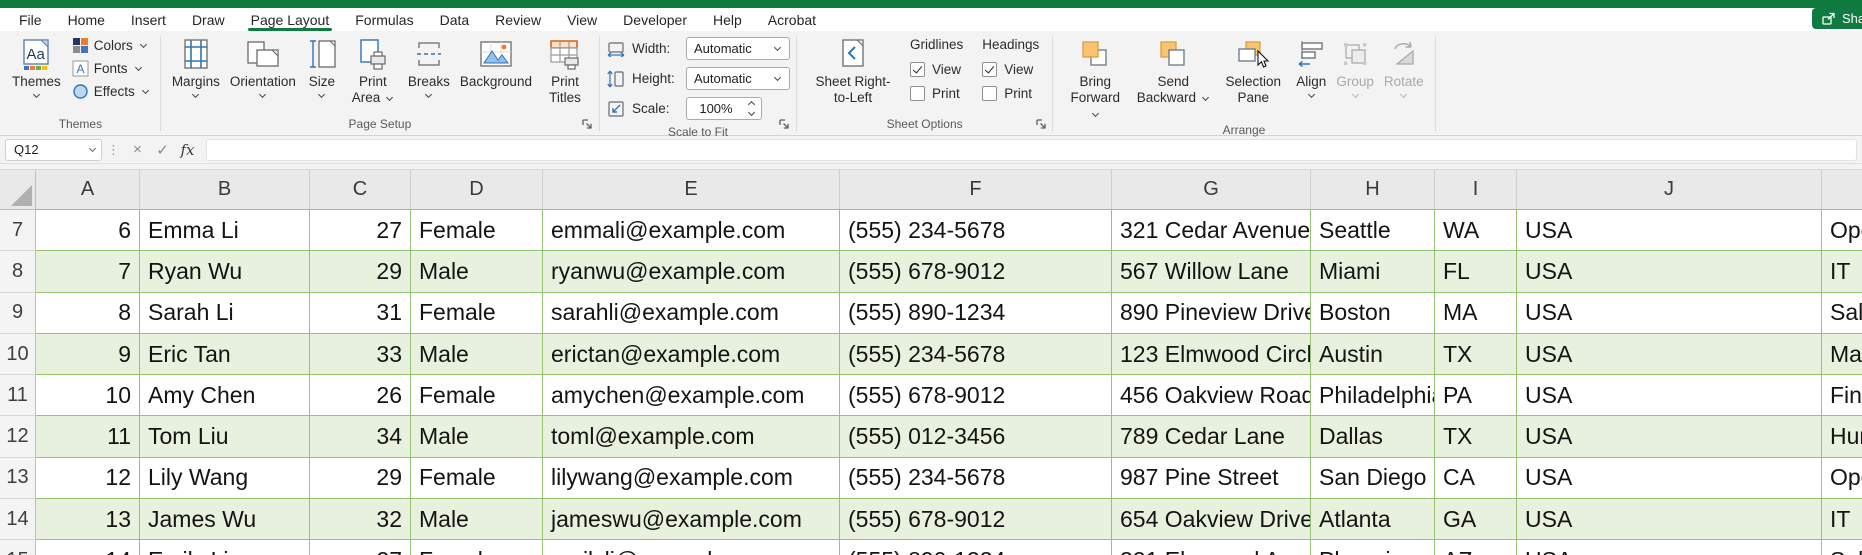  I want to click on cell-A8: 7, so click(88, 272).